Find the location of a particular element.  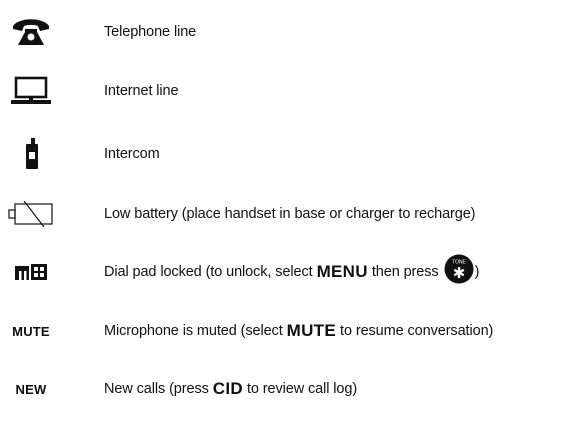

legend-row-telephone: Telephone line is located at coordinates (293, 32).